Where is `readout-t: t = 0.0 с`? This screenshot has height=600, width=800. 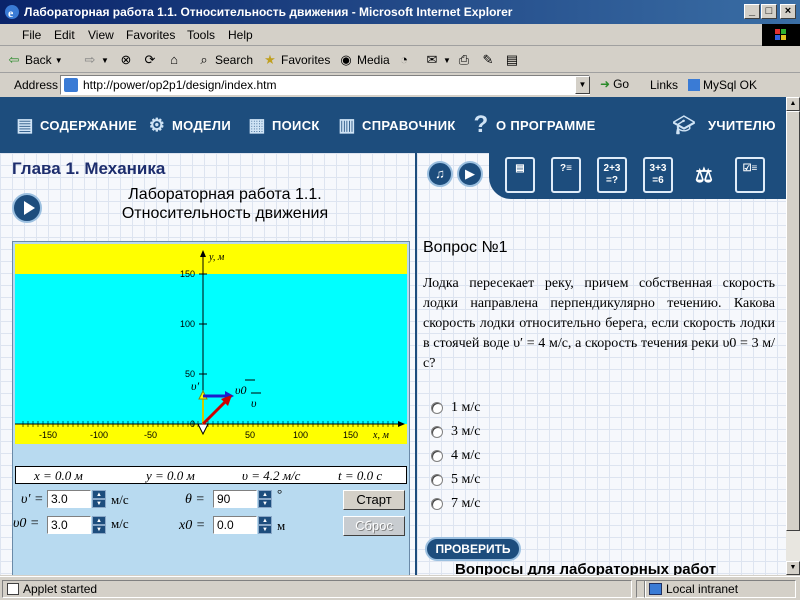
readout-t: t = 0.0 с is located at coordinates (360, 475).